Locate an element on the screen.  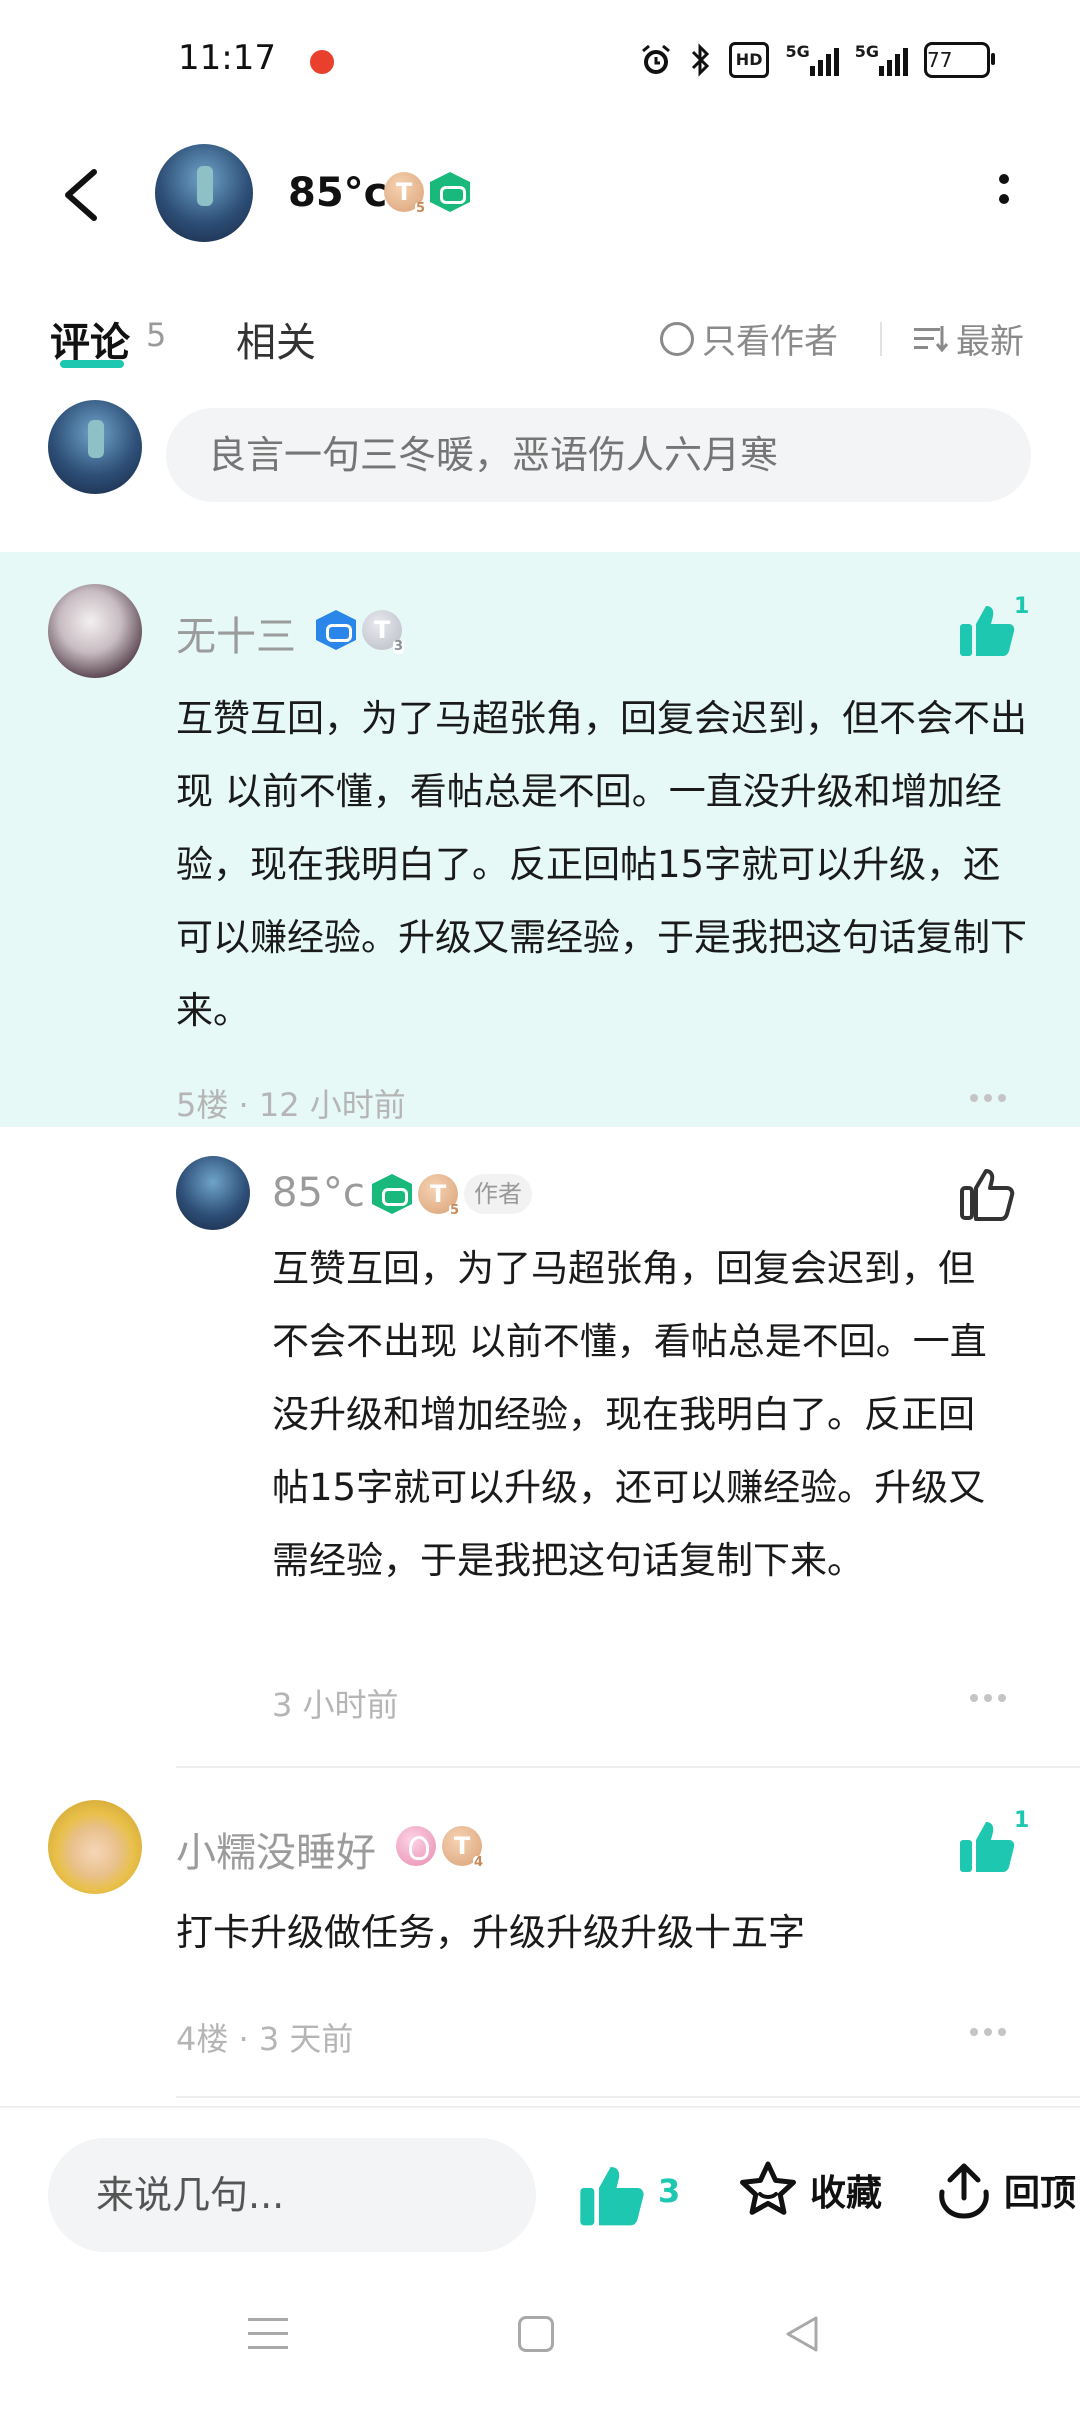
author-avatar is located at coordinates (204, 193).